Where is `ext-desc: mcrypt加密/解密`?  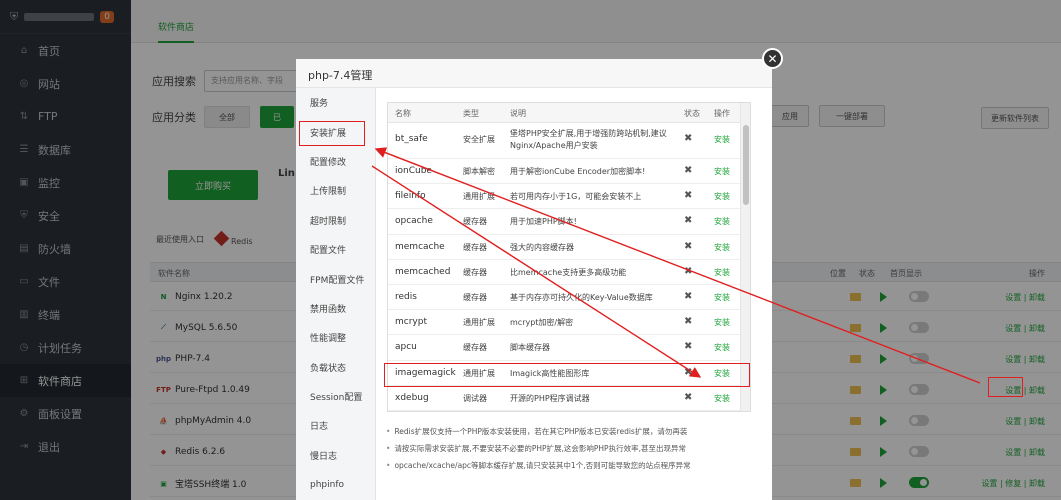
ext-desc: mcrypt加密/解密 is located at coordinates (542, 323).